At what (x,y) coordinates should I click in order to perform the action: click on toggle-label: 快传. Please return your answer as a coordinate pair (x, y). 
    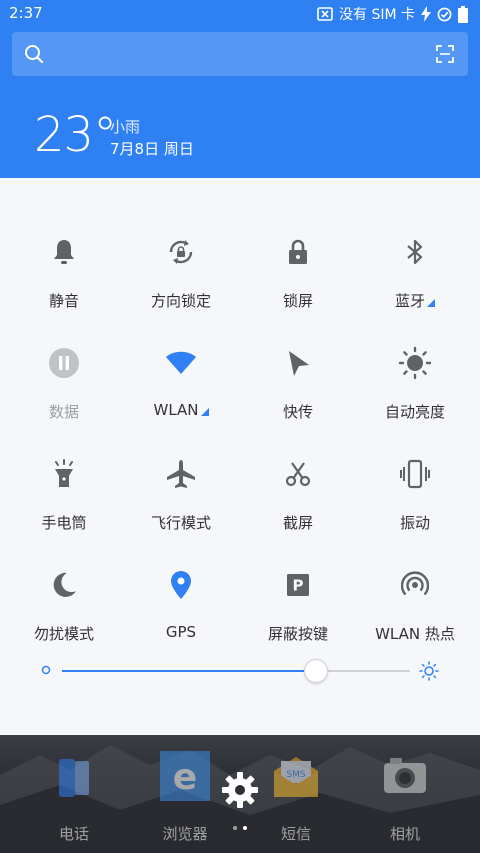
    Looking at the image, I should click on (297, 412).